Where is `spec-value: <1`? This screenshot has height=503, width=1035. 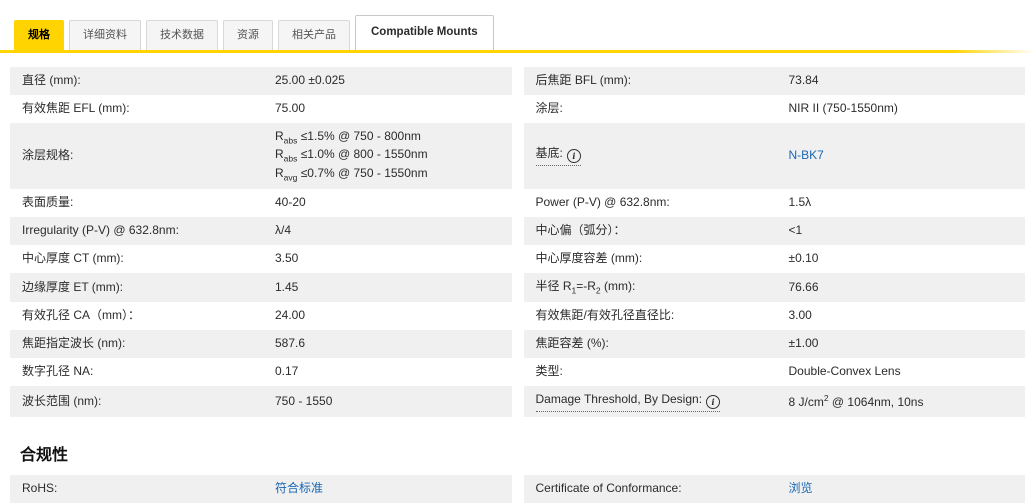 spec-value: <1 is located at coordinates (795, 229).